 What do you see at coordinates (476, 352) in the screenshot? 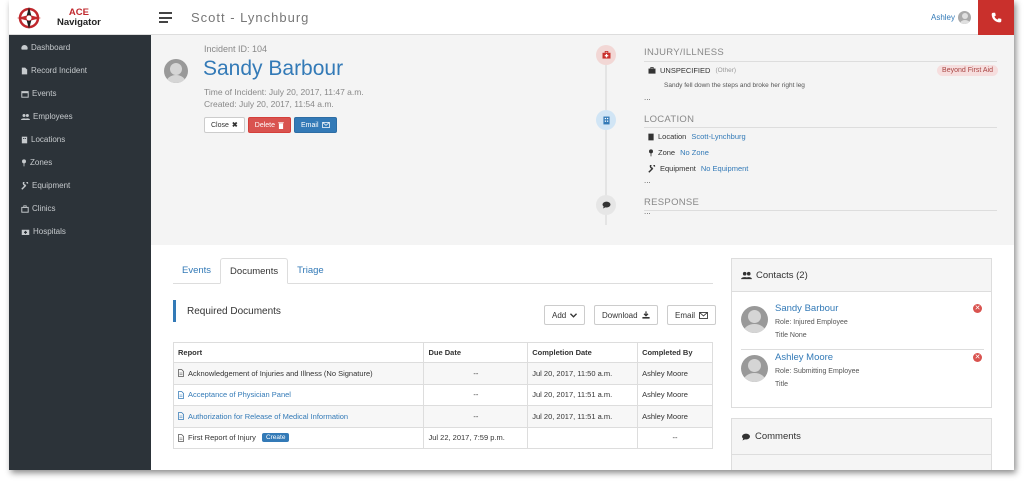
I see `column-header: Due Date` at bounding box center [476, 352].